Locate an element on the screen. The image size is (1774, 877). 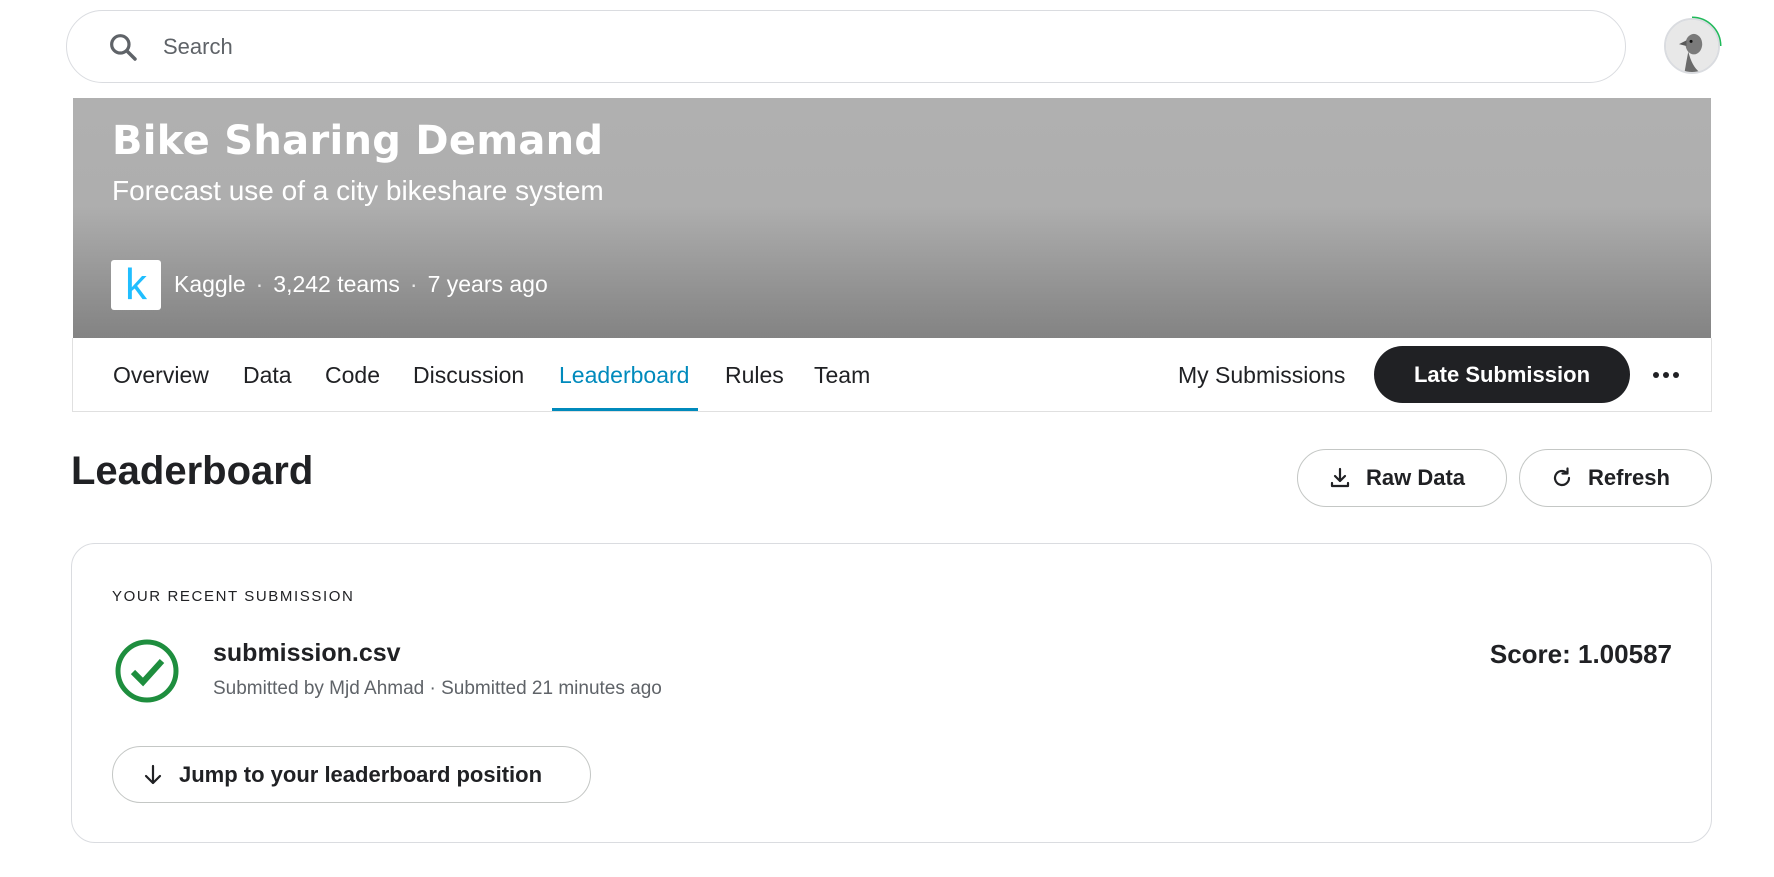
more-options-icon is located at coordinates (1666, 375).